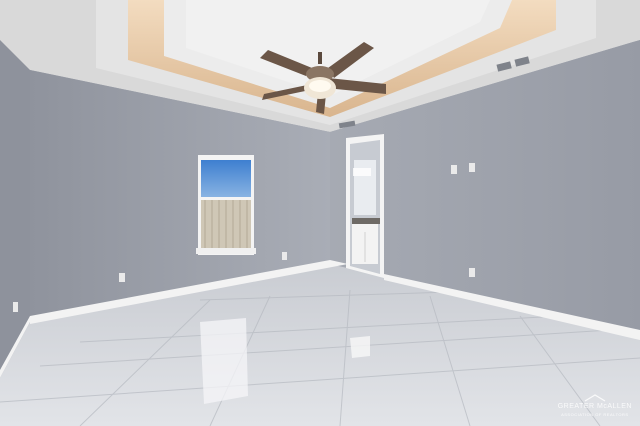  Describe the element at coordinates (365, 206) in the screenshot. I see `doorway-icon` at that location.